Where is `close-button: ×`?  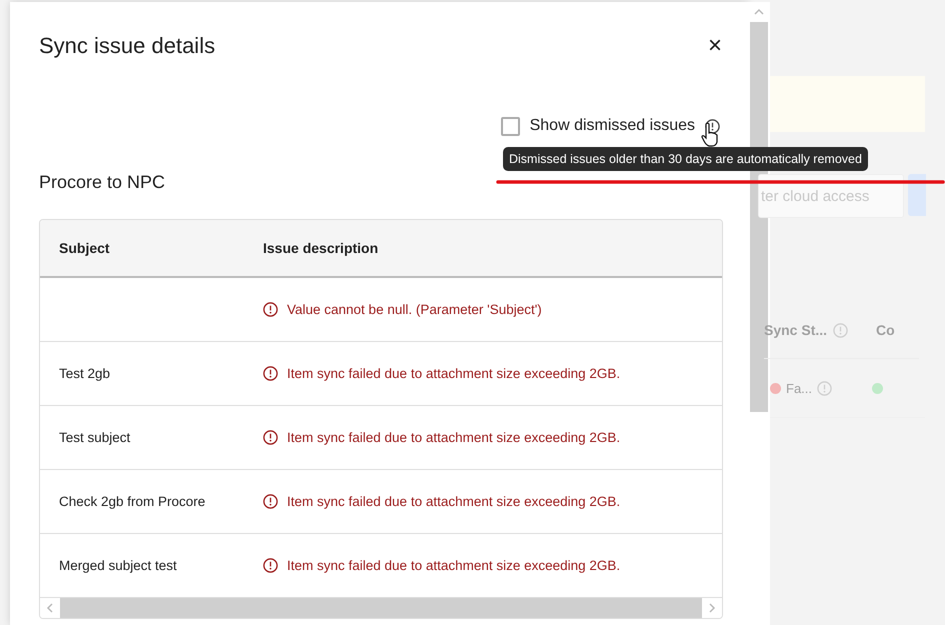
close-button: × is located at coordinates (715, 46).